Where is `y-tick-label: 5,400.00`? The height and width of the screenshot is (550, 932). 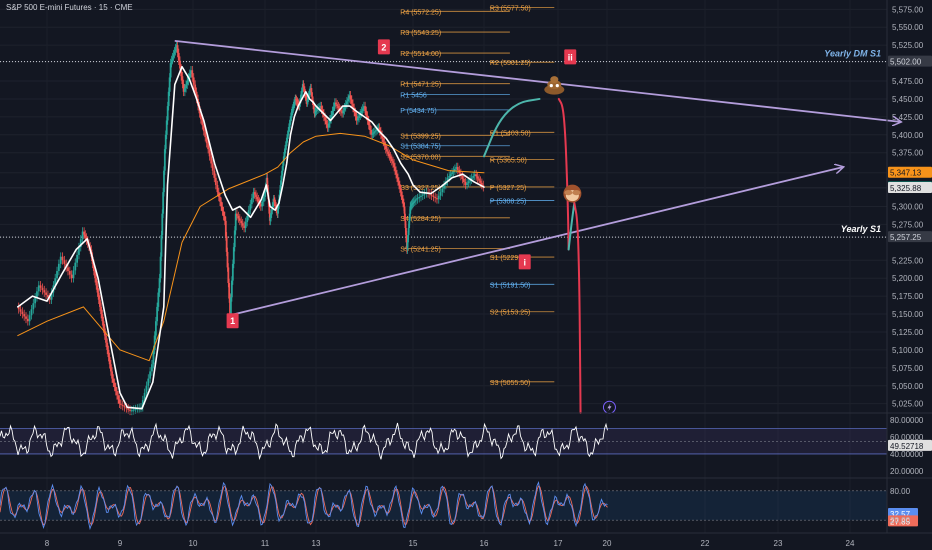 y-tick-label: 5,400.00 is located at coordinates (908, 135).